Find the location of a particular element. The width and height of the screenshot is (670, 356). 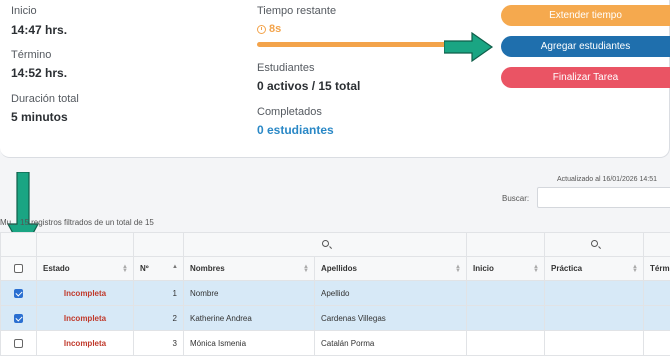

column-header-num: Nº ▲ is located at coordinates (159, 269).